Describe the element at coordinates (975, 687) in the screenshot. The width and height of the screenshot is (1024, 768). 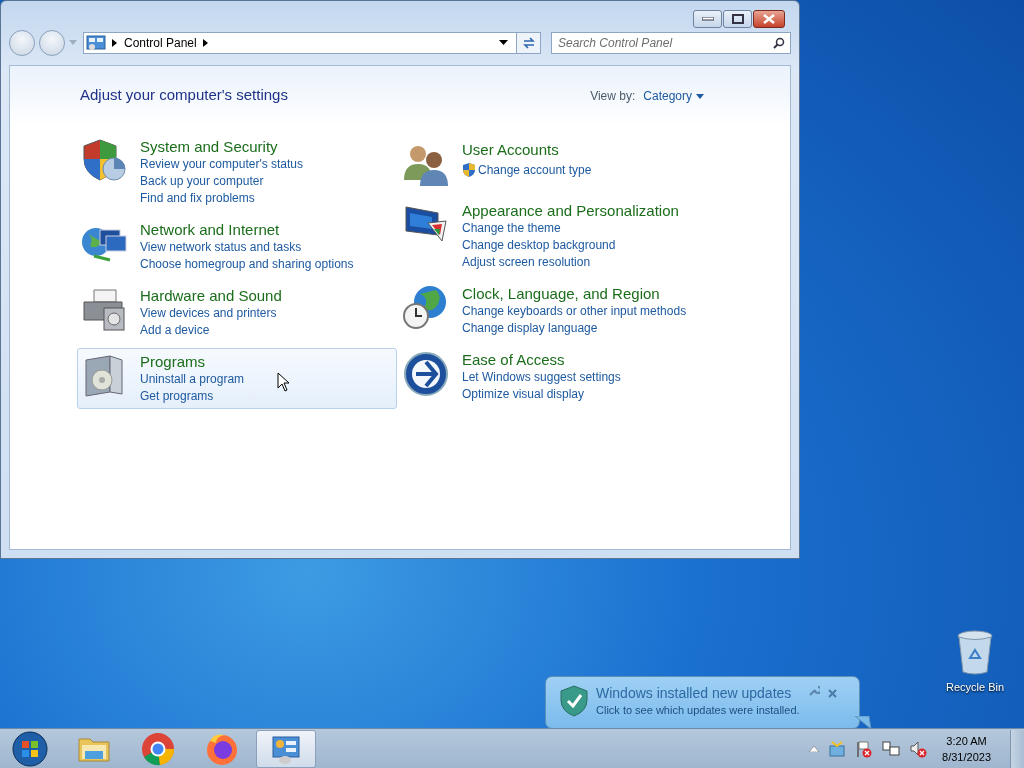
I see `recycle-bin-label: Recycle Bin` at that location.